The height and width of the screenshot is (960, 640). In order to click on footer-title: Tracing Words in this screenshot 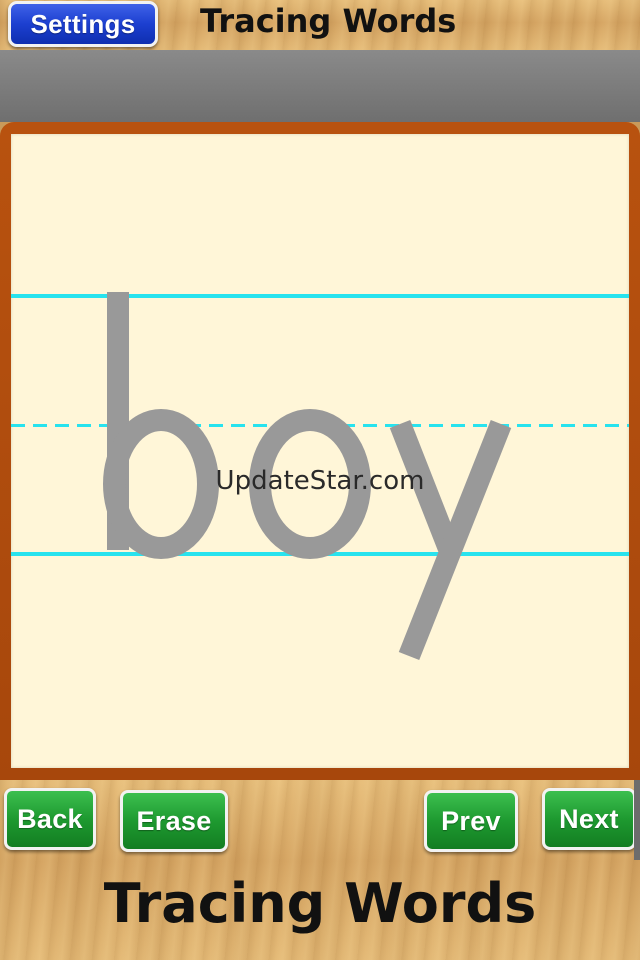, I will do `click(320, 903)`.